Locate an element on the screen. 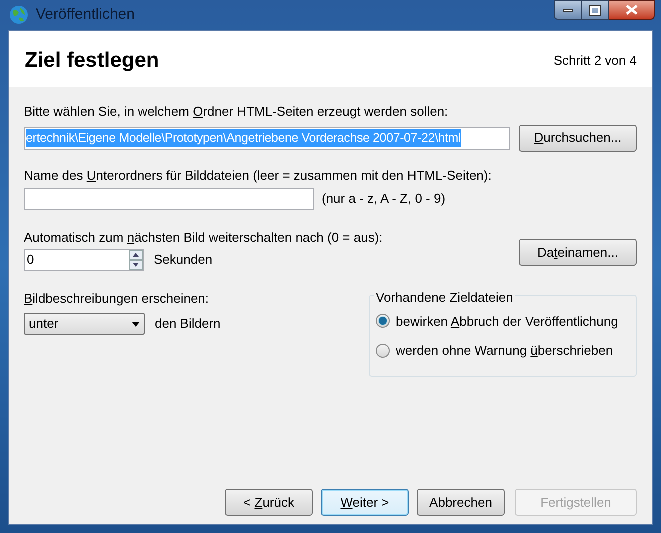 The image size is (661, 533). seconds-spinner: 0 is located at coordinates (84, 259).